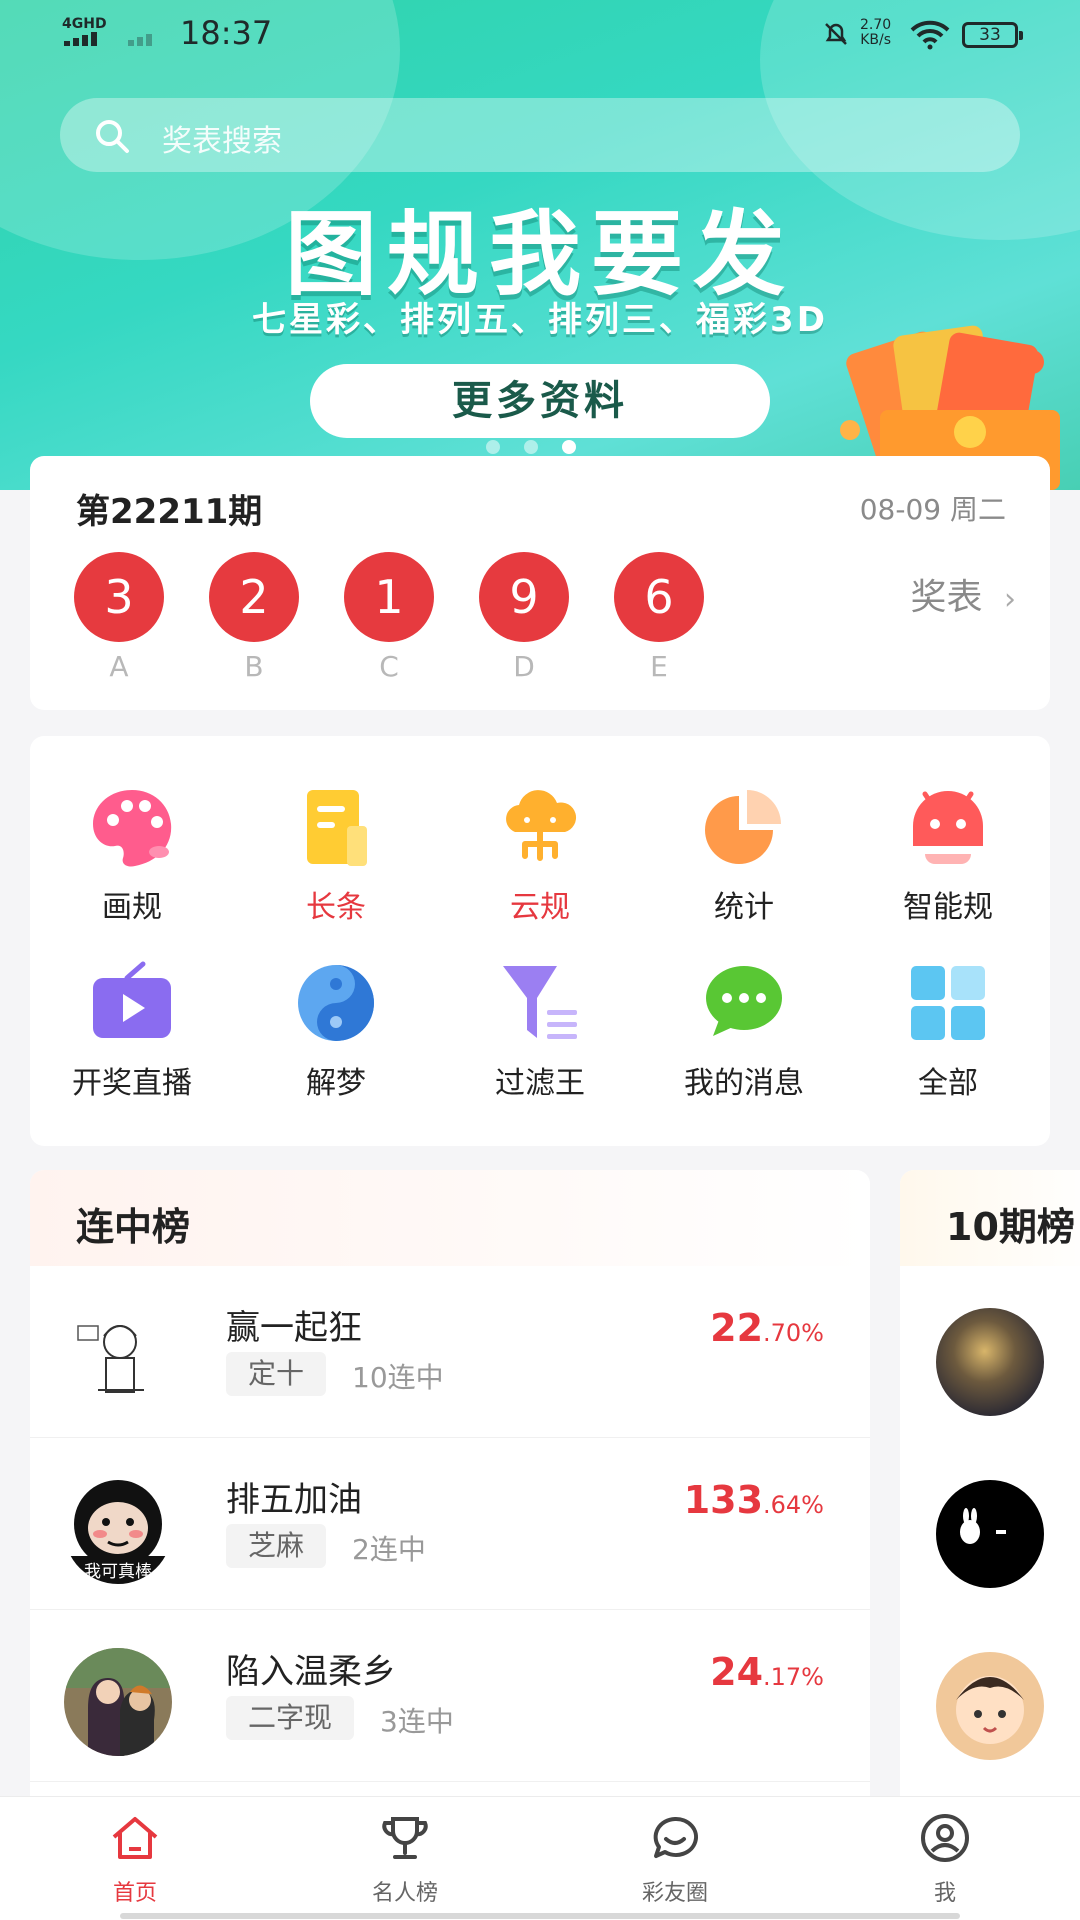 The image size is (1080, 1920). I want to click on user-name: 赢一起狂, so click(294, 1328).